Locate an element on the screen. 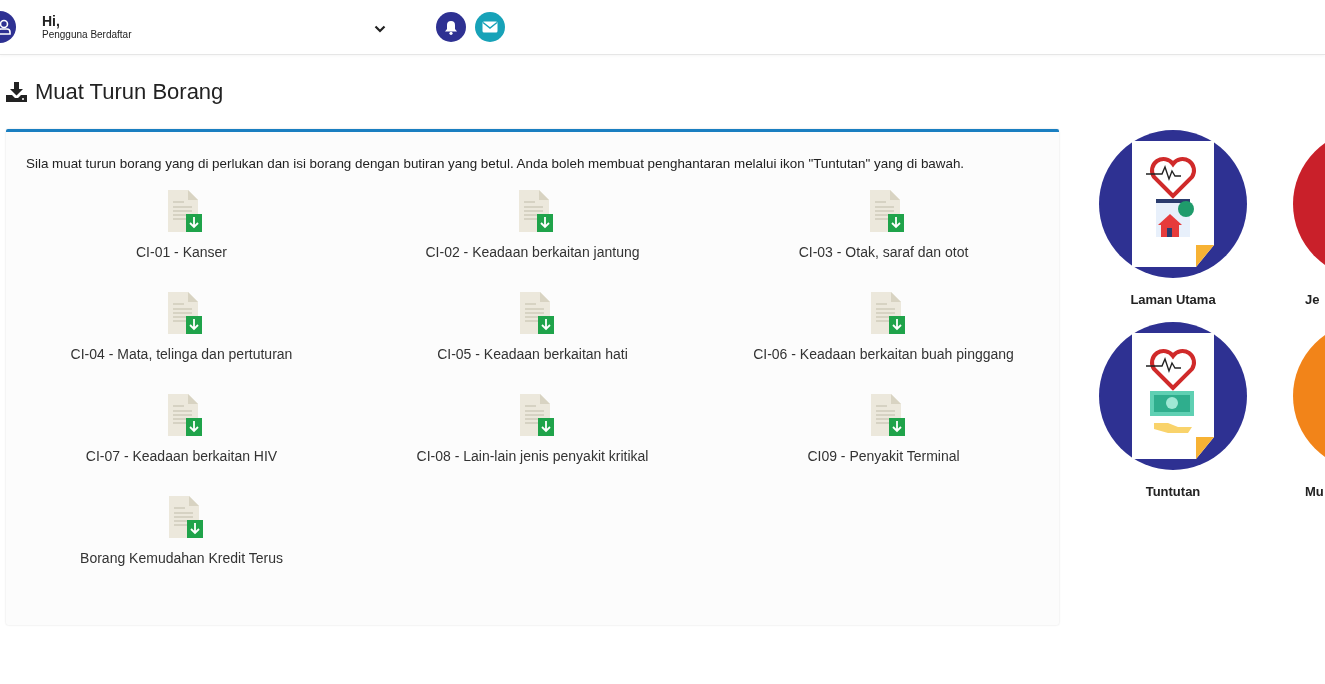  menu-tile-label: Je is located at coordinates (1312, 300).